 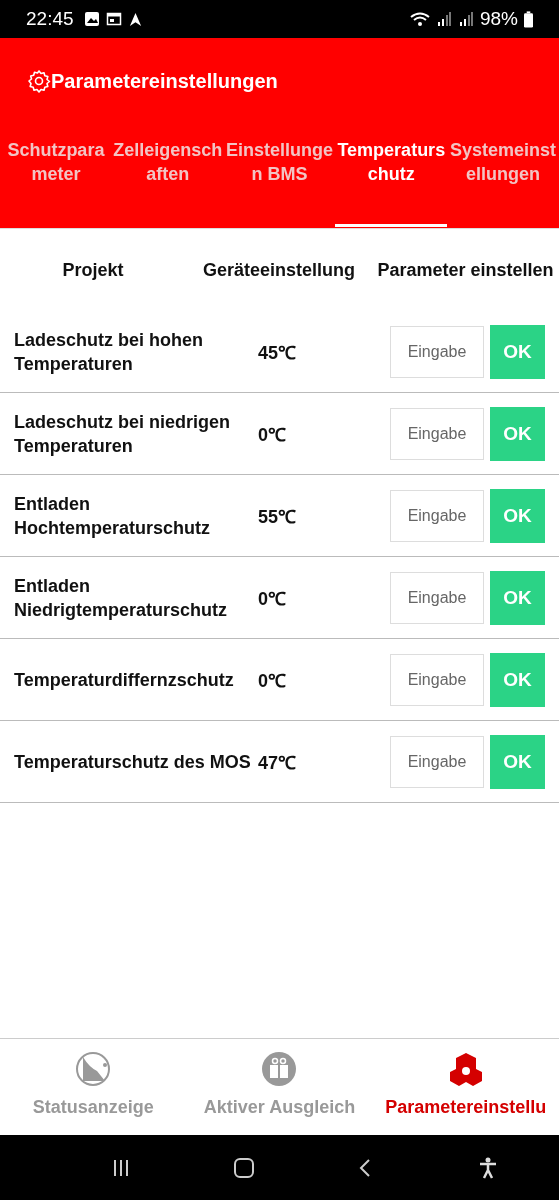 What do you see at coordinates (503, 175) in the screenshot?
I see `tab: Systemeinstellungen` at bounding box center [503, 175].